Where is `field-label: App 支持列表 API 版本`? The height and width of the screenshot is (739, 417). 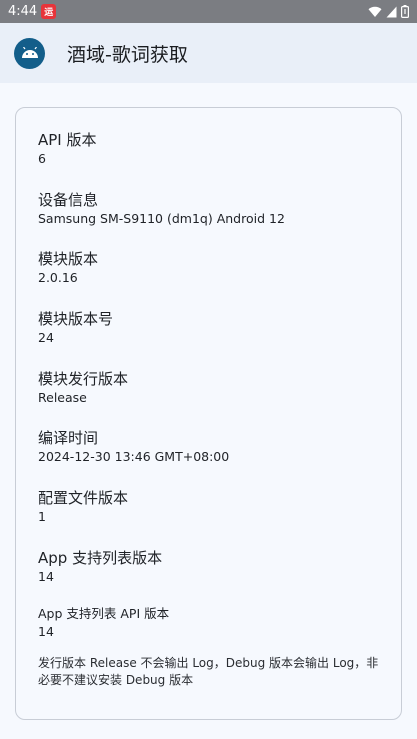
field-label: App 支持列表 API 版本 is located at coordinates (104, 613).